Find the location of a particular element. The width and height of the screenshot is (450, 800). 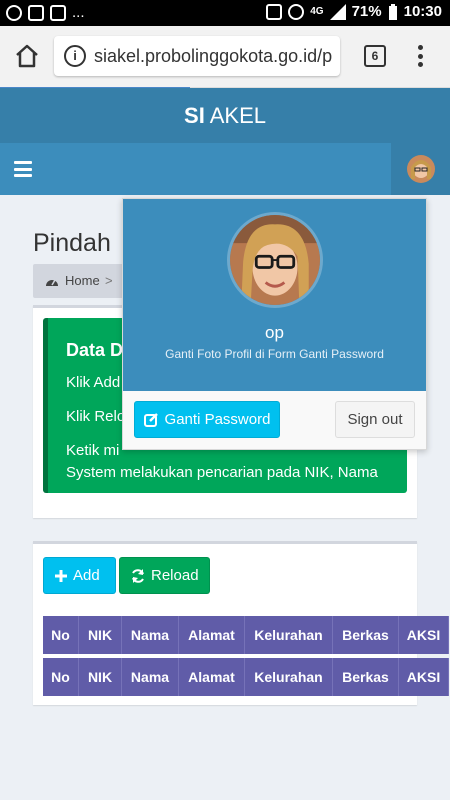

page-title: Pindah is located at coordinates (72, 243).